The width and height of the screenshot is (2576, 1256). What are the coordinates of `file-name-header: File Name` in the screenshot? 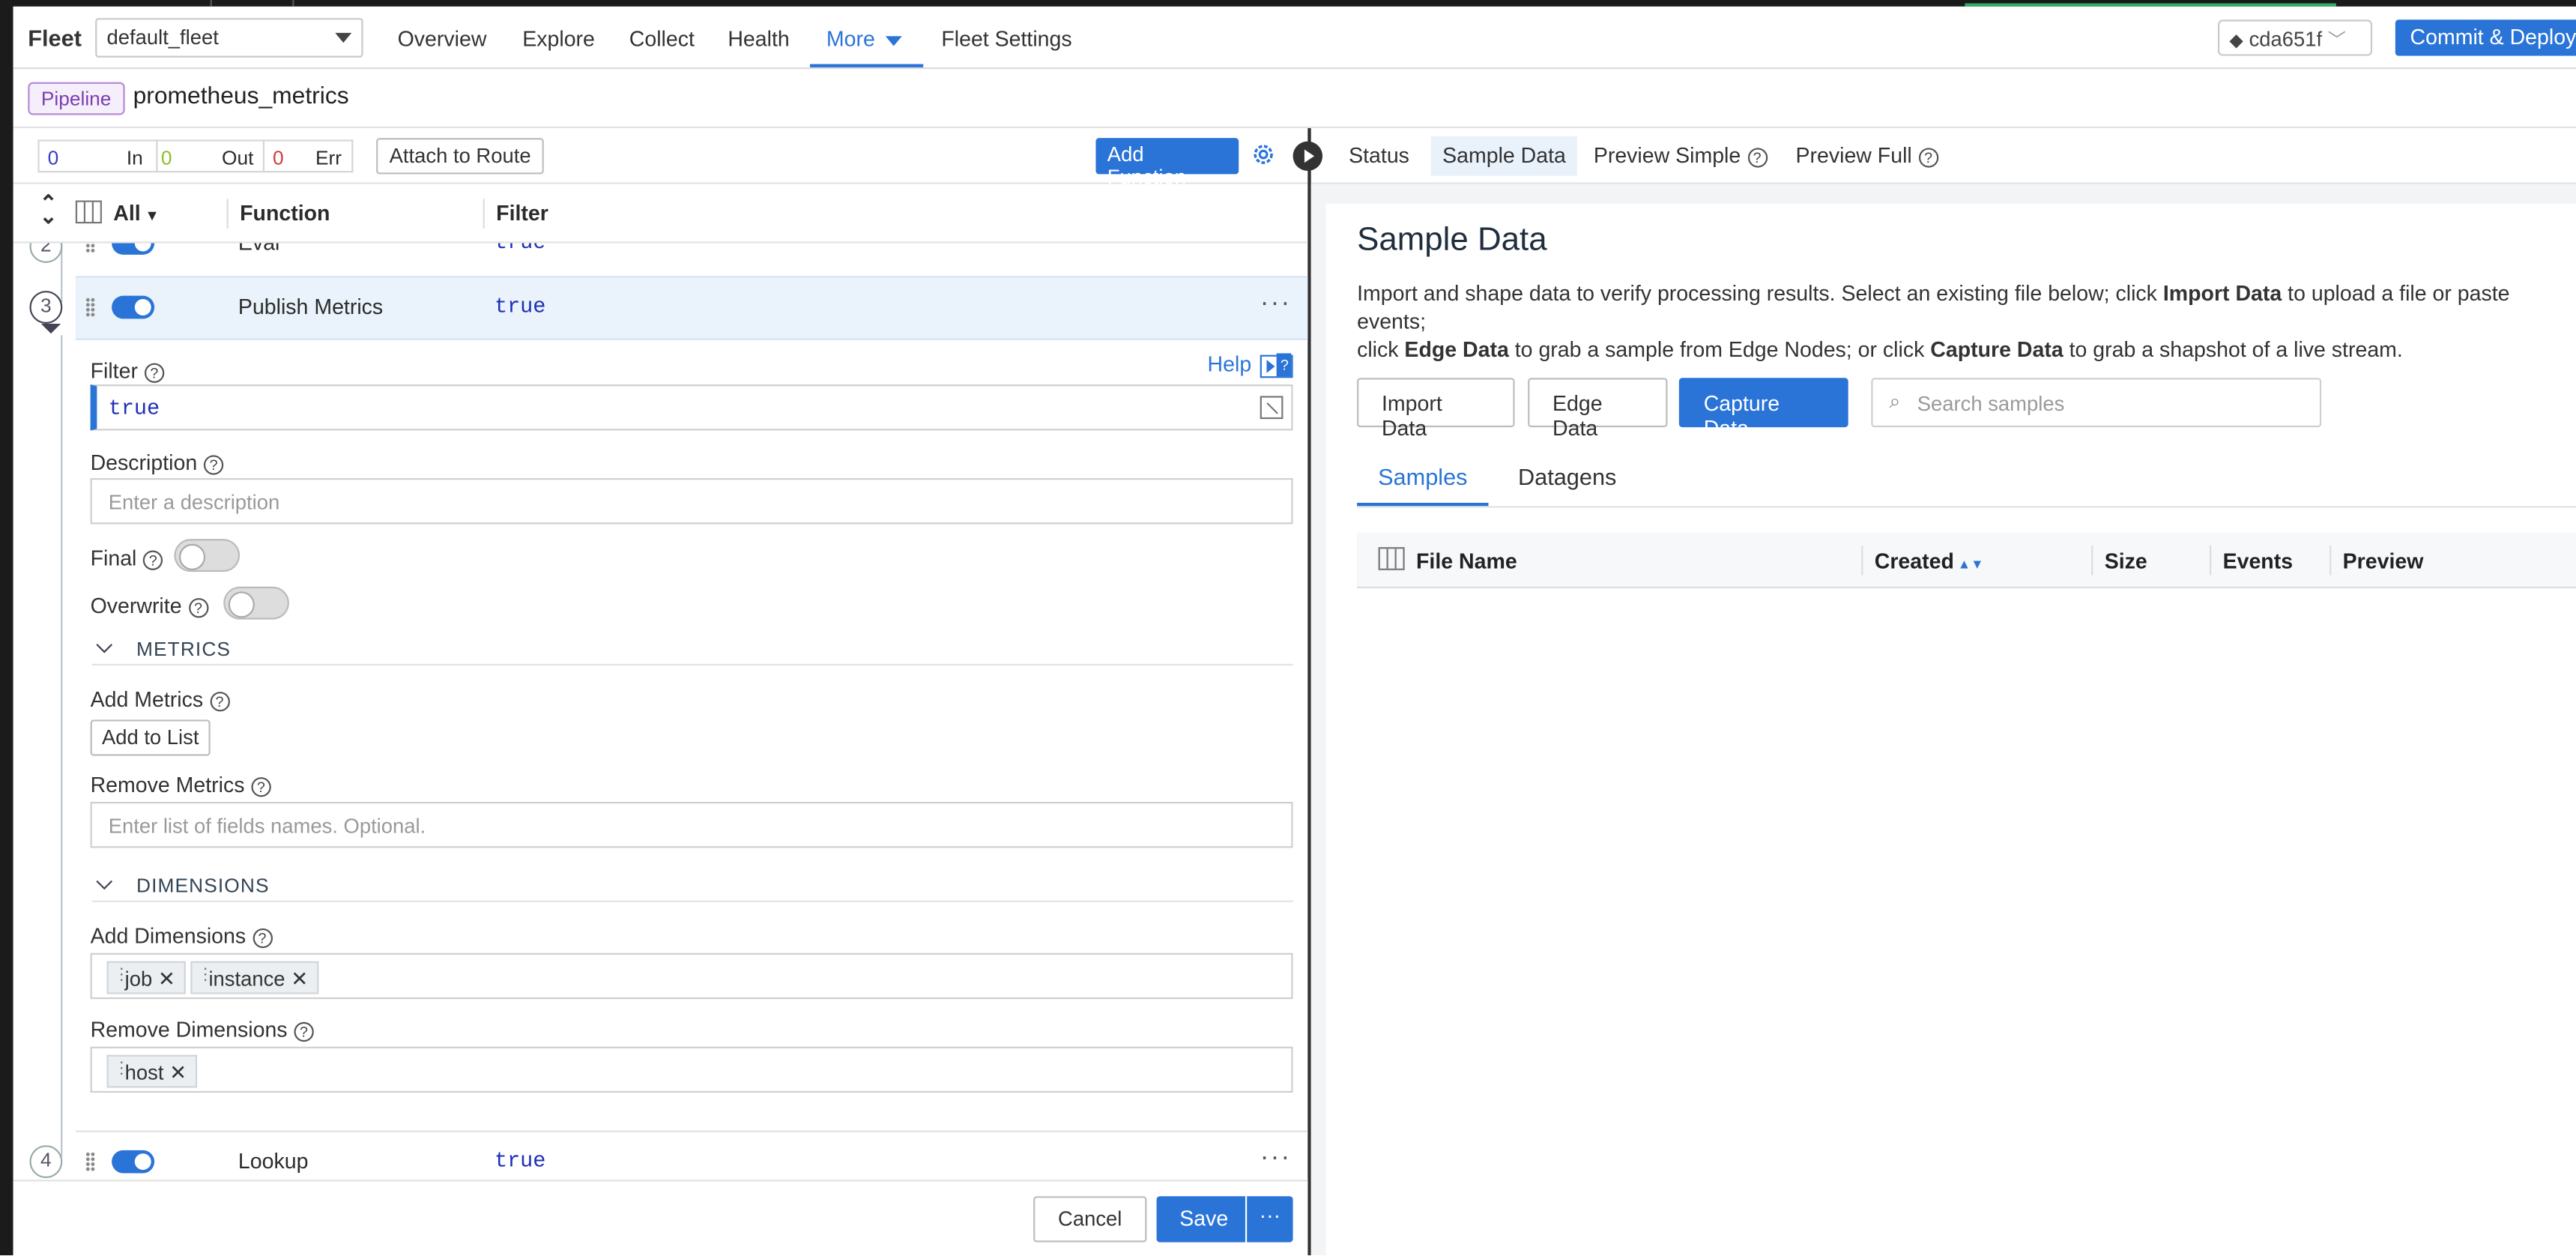 It's located at (1466, 561).